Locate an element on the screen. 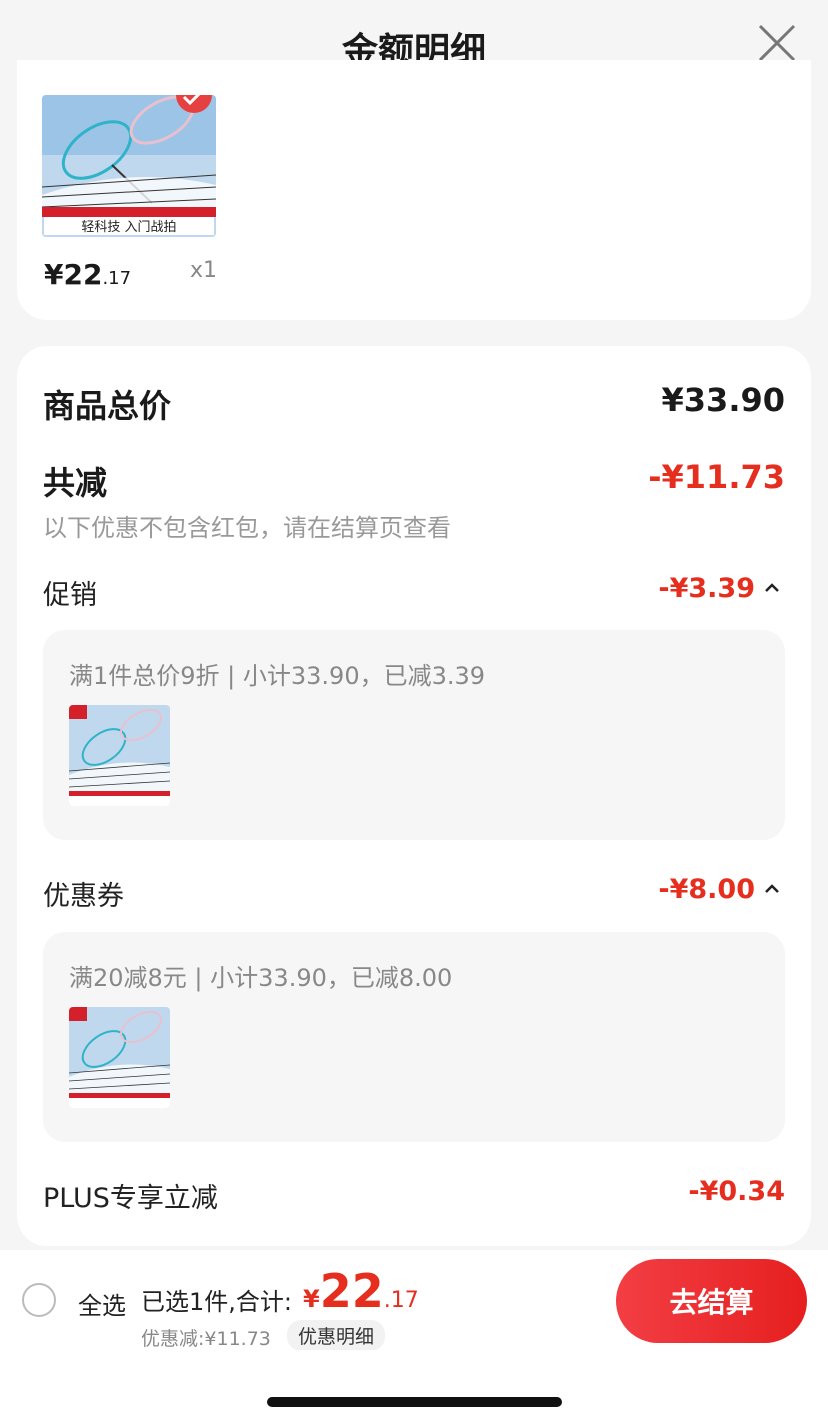 This screenshot has width=828, height=1424. product-quantity: x1 is located at coordinates (204, 270).